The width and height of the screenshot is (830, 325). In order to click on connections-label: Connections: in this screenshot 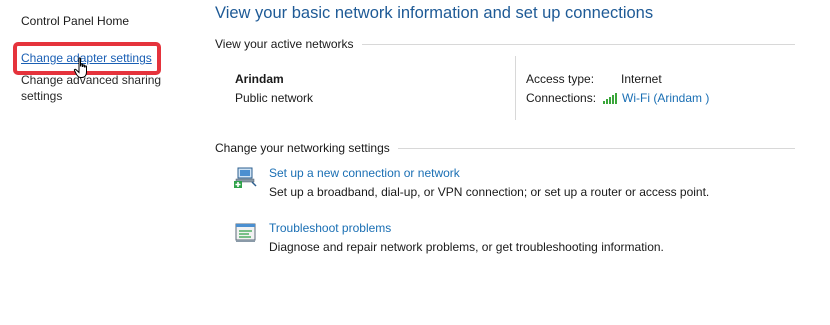, I will do `click(561, 98)`.